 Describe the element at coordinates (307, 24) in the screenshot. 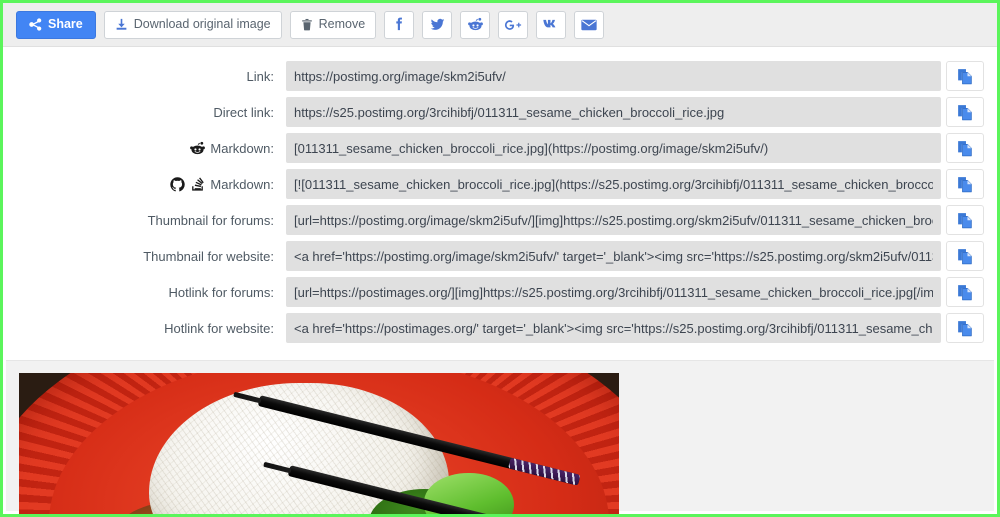

I see `trash-icon` at that location.